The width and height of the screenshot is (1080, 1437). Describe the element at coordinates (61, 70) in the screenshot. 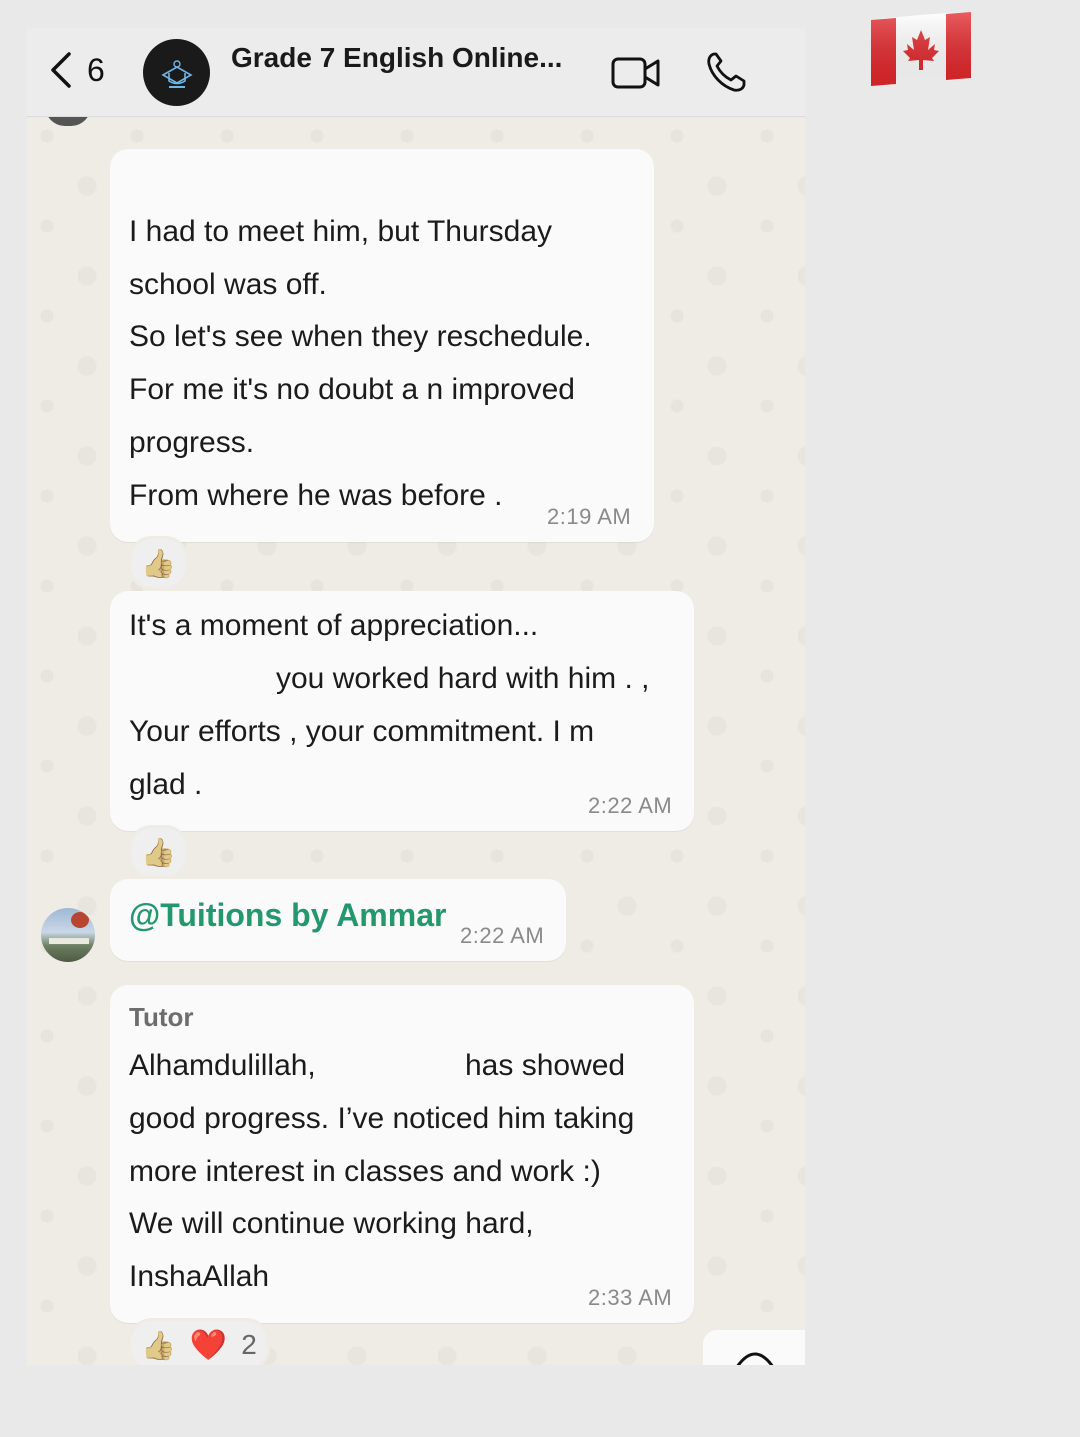

I see `chevron-left-icon` at that location.